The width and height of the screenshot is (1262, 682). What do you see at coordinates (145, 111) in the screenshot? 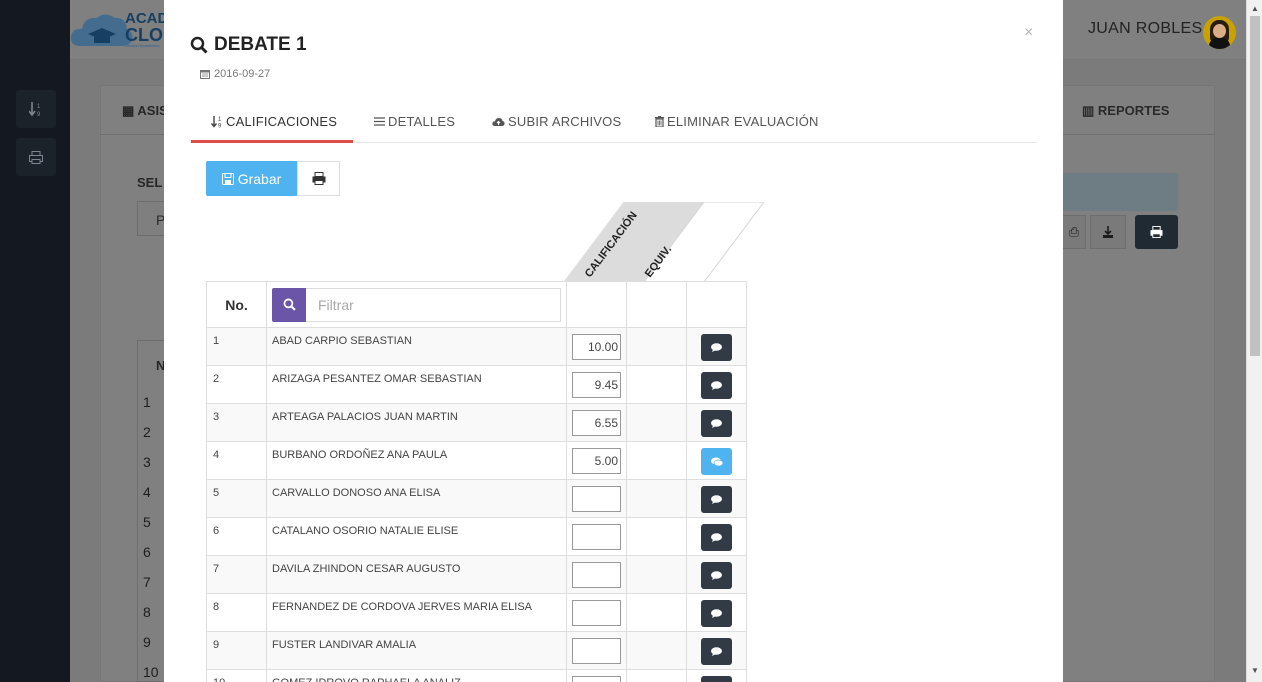
I see `tab-asistencia: ▦ ASIS` at bounding box center [145, 111].